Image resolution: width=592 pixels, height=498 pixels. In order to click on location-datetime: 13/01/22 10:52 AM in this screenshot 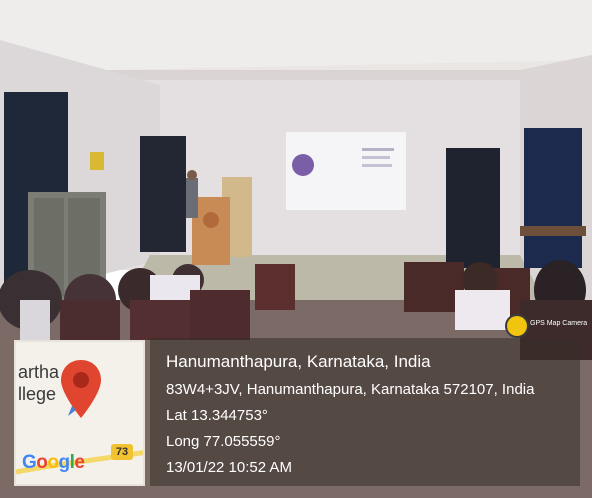, I will do `click(229, 467)`.